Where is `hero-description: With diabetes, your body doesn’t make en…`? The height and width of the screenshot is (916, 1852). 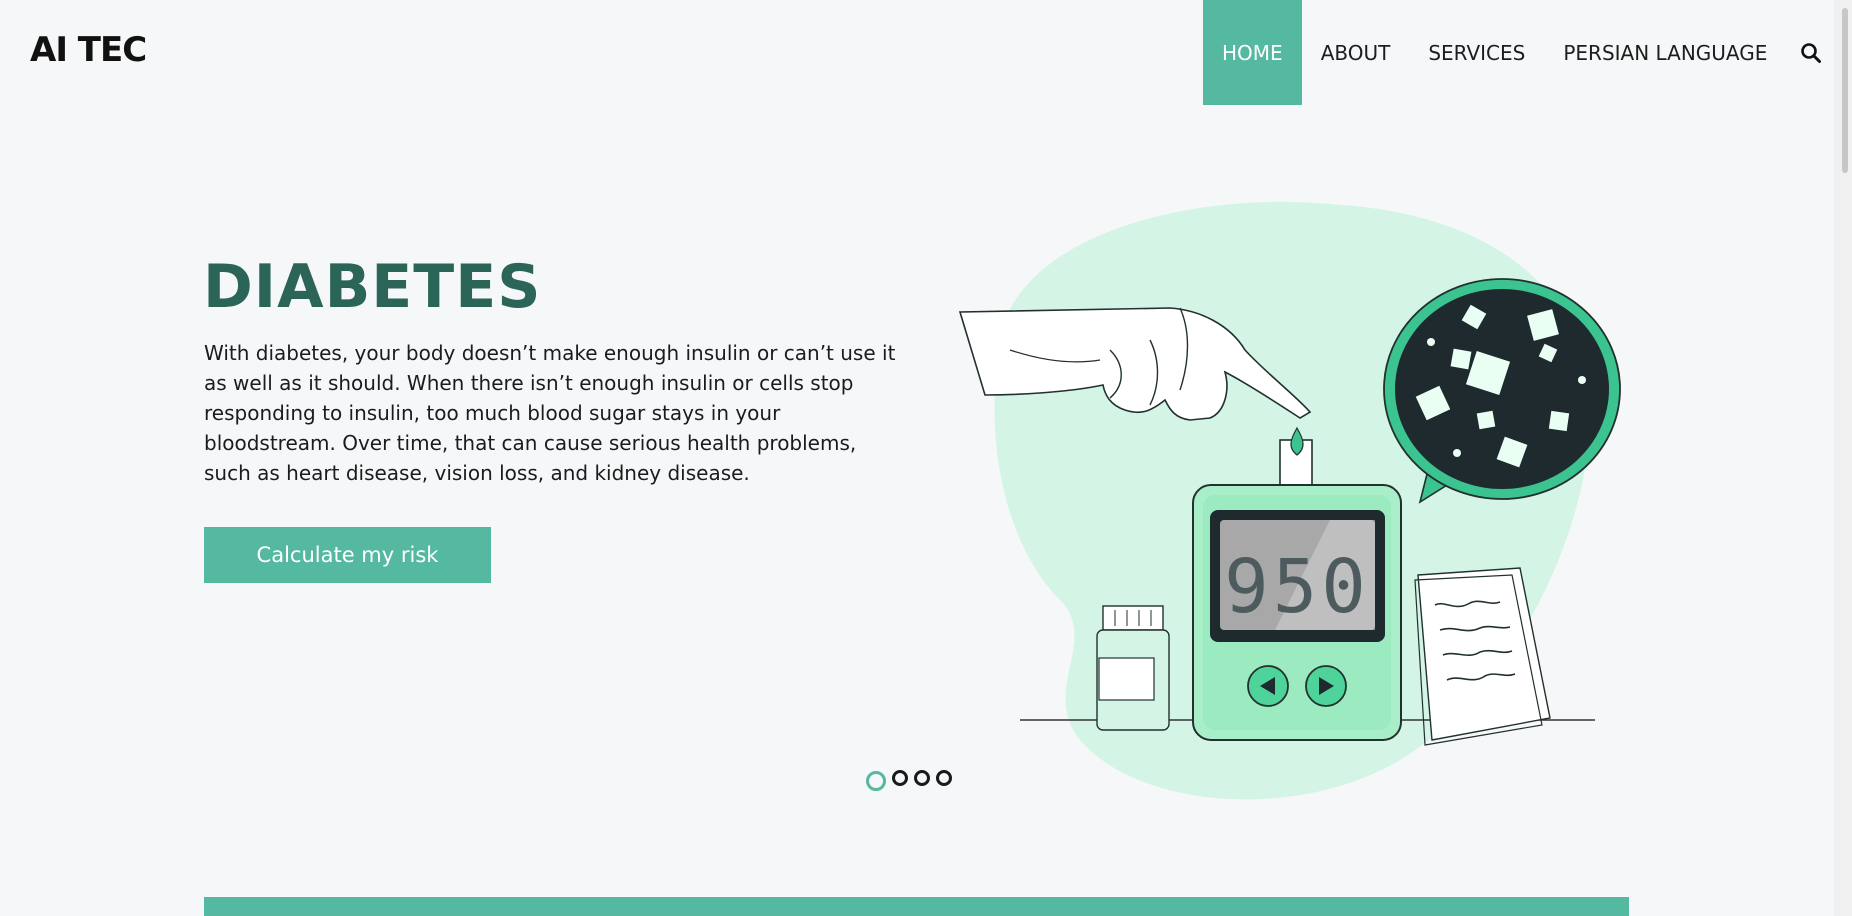 hero-description: With diabetes, your body doesn’t make en… is located at coordinates (550, 413).